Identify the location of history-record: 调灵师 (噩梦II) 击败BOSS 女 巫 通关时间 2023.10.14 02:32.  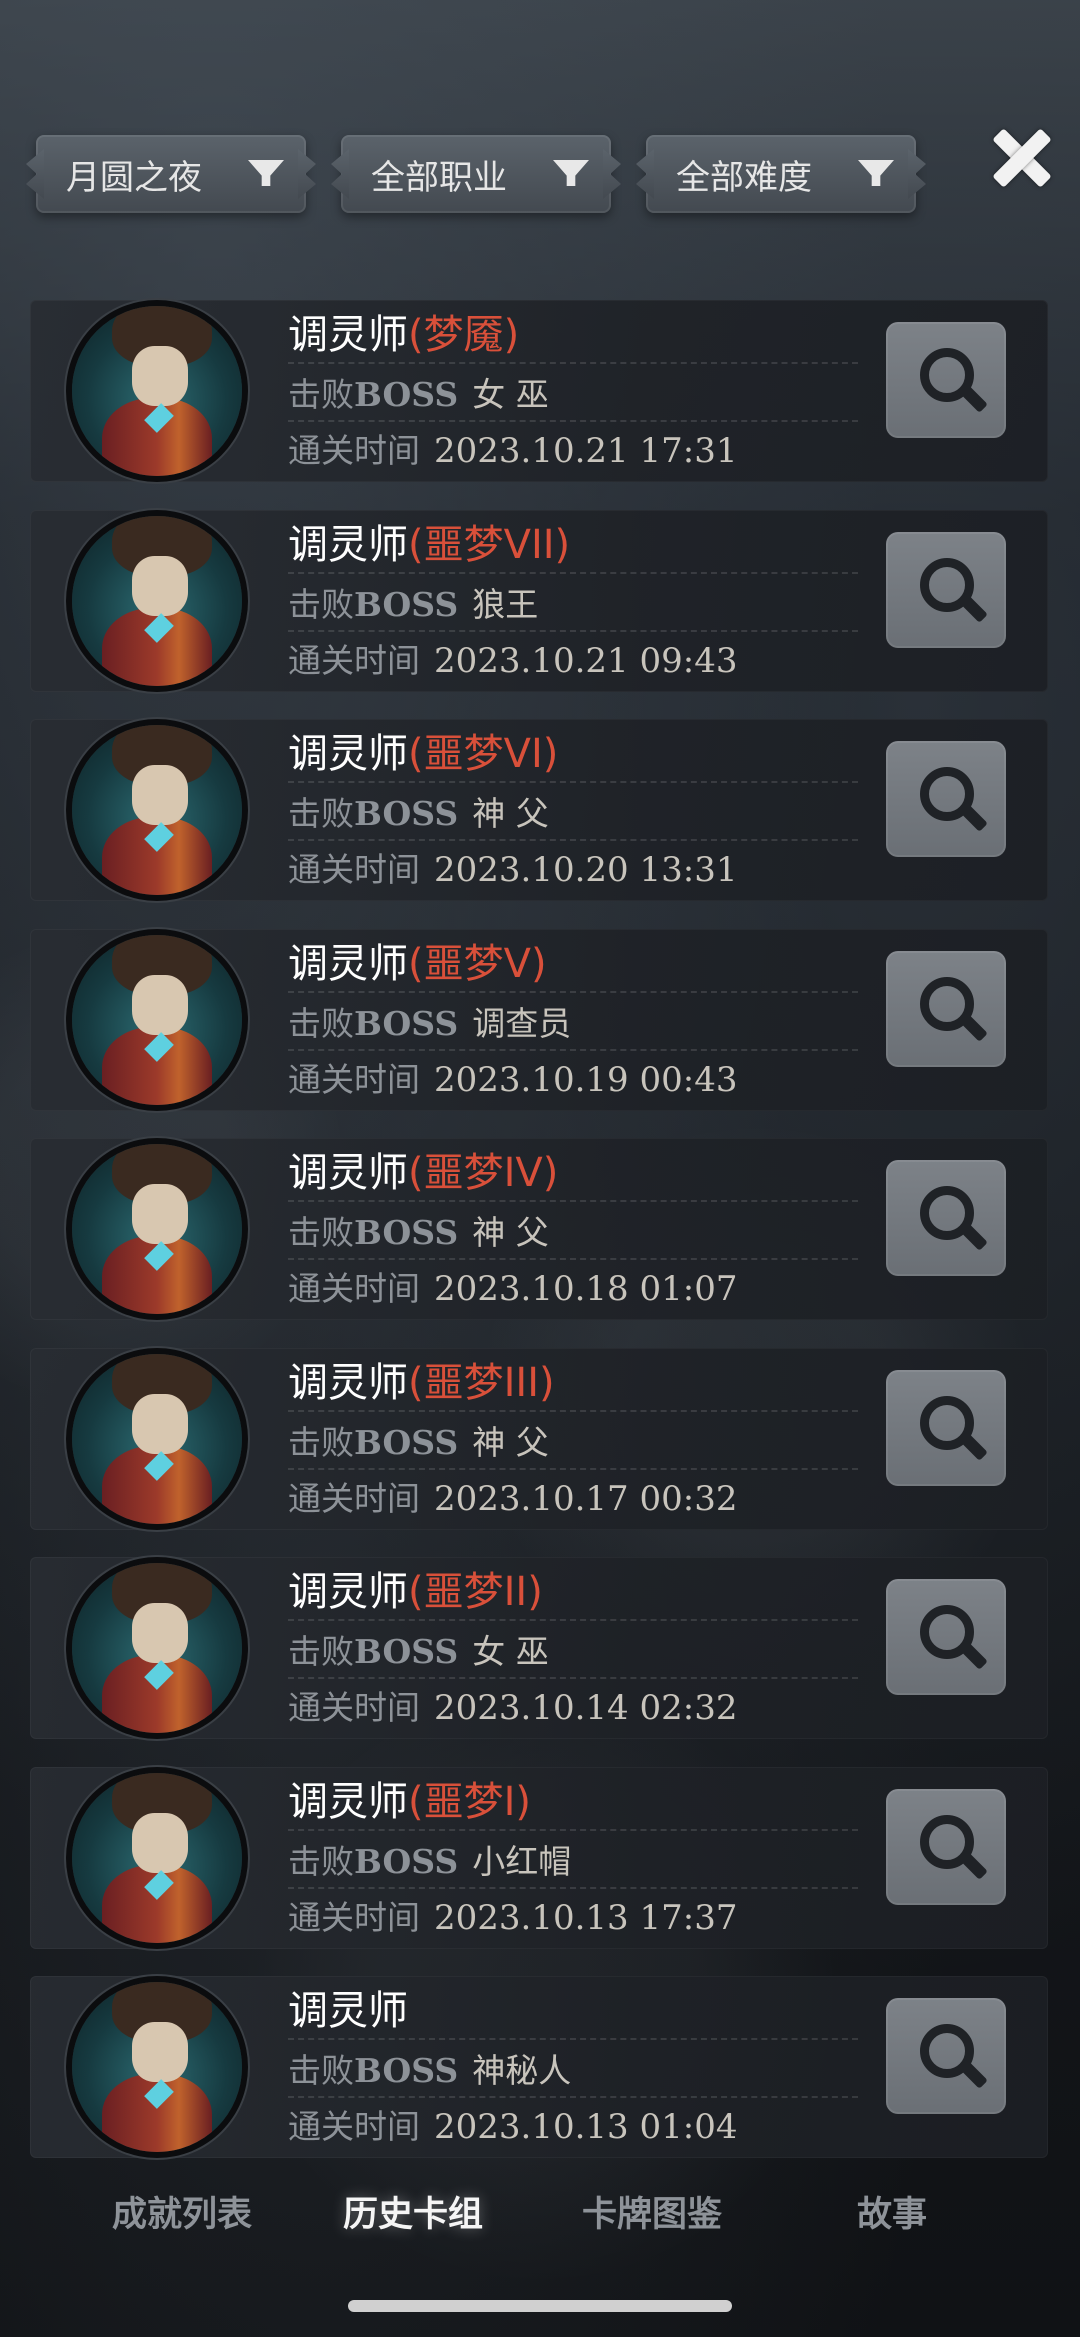
(539, 1648).